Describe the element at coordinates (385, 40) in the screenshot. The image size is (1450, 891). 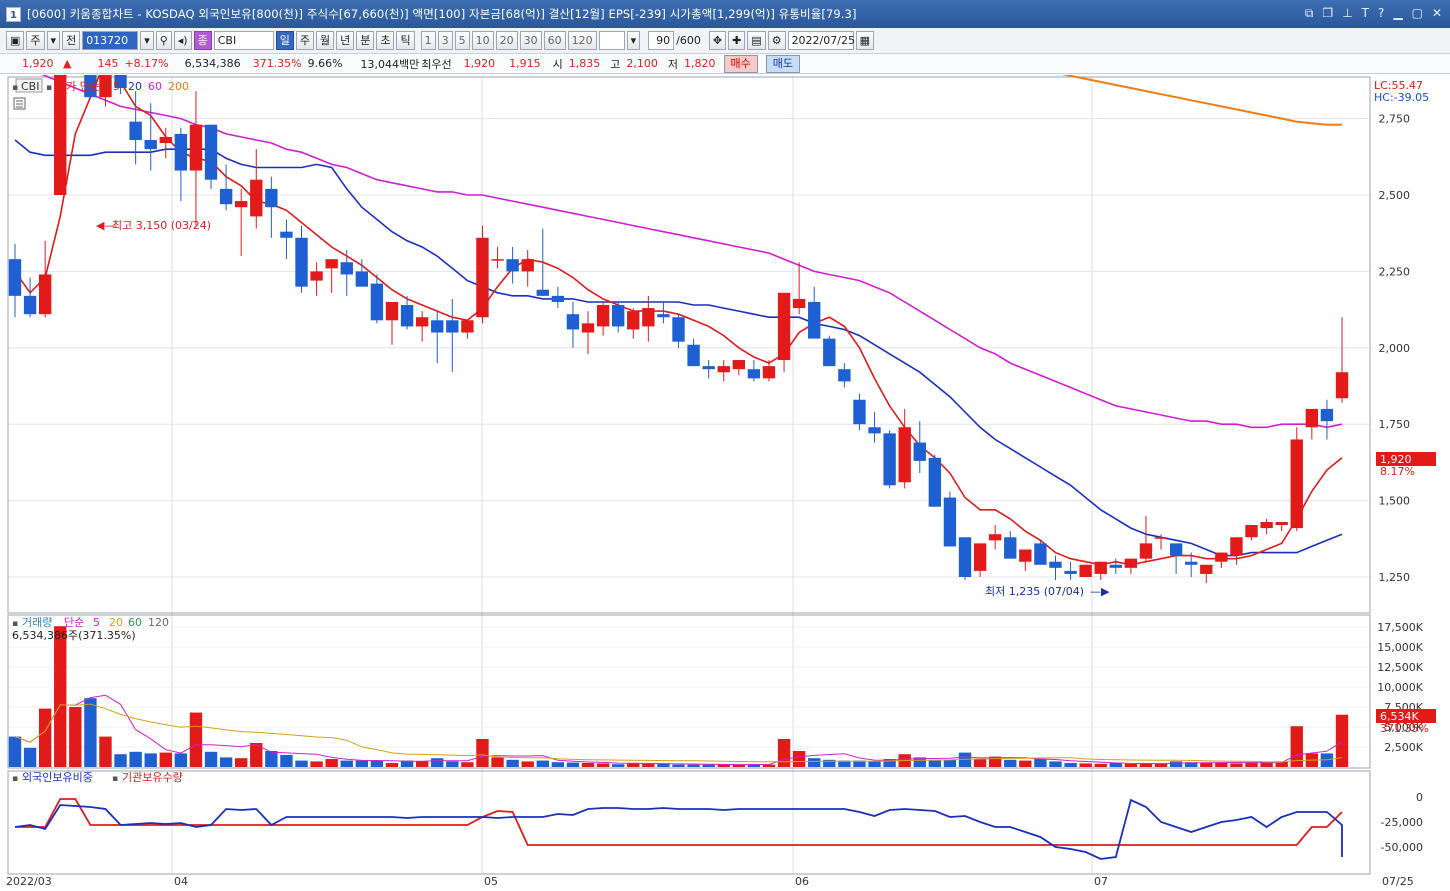
I see `period-second-tab: 초` at that location.